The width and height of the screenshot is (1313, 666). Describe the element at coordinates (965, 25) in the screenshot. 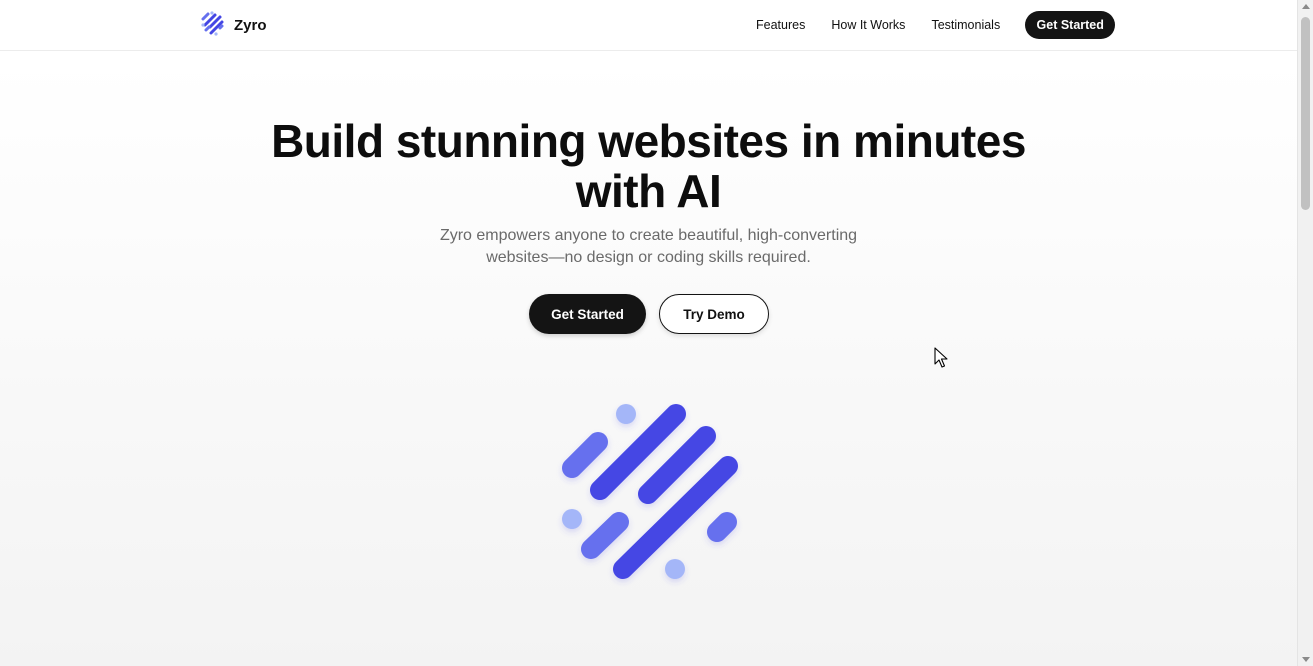

I see `nav-link-testimonials: Testimonials` at that location.